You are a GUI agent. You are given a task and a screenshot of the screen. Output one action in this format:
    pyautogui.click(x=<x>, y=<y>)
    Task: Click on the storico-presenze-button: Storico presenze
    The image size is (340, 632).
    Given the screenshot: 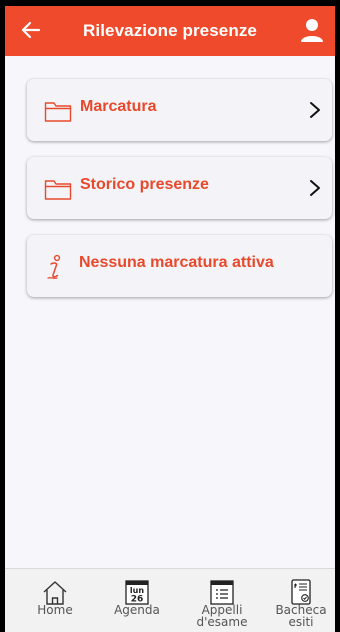 What is the action you would take?
    pyautogui.click(x=179, y=188)
    